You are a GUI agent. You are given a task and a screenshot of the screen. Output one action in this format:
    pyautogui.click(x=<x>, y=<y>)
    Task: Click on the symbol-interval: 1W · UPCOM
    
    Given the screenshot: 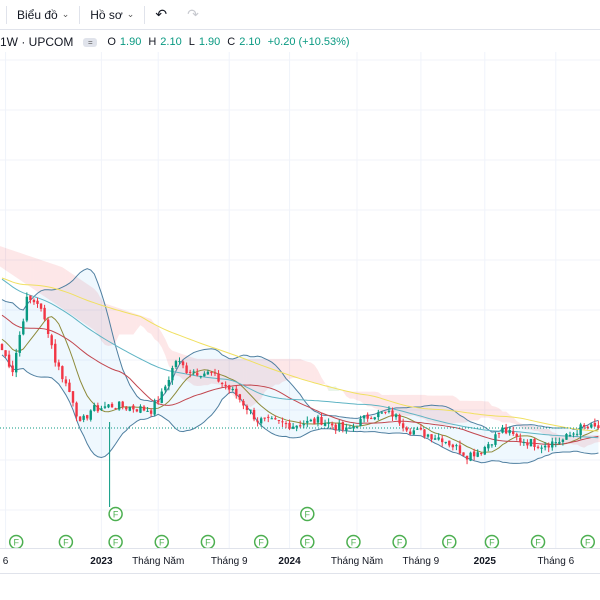 What is the action you would take?
    pyautogui.click(x=36, y=42)
    